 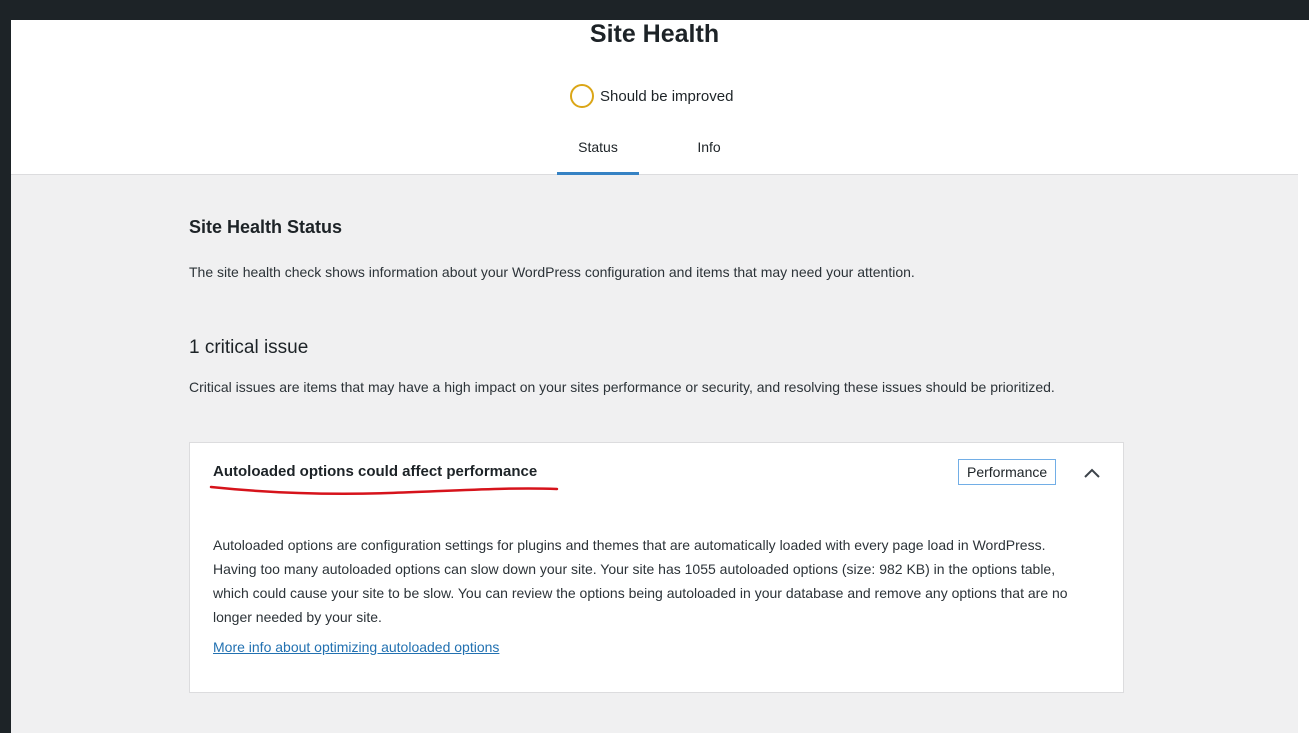 I want to click on performance-badge: Performance, so click(x=1007, y=472).